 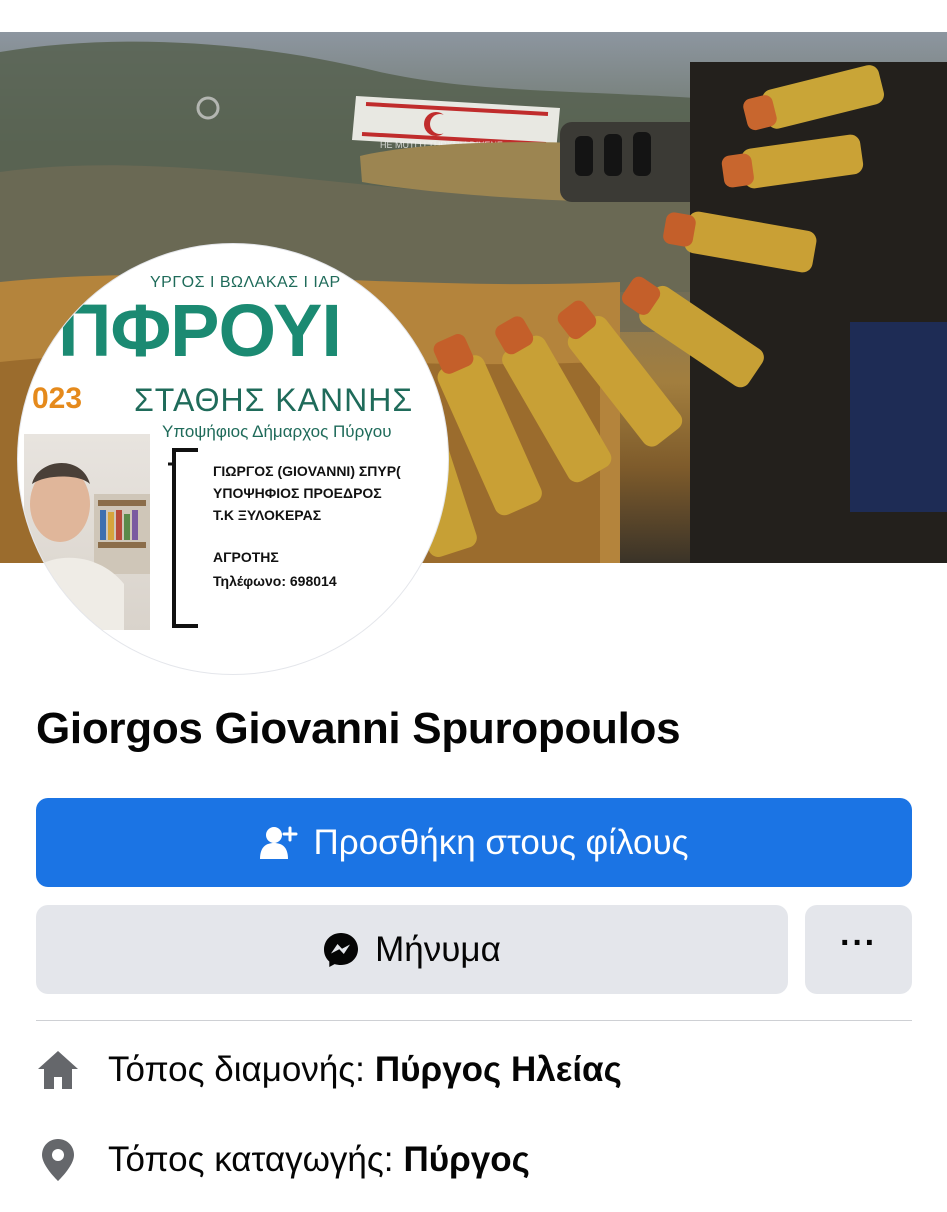 What do you see at coordinates (200, 330) in the screenshot?
I see `poster-brand: ΠΦΡΟΥΙ` at bounding box center [200, 330].